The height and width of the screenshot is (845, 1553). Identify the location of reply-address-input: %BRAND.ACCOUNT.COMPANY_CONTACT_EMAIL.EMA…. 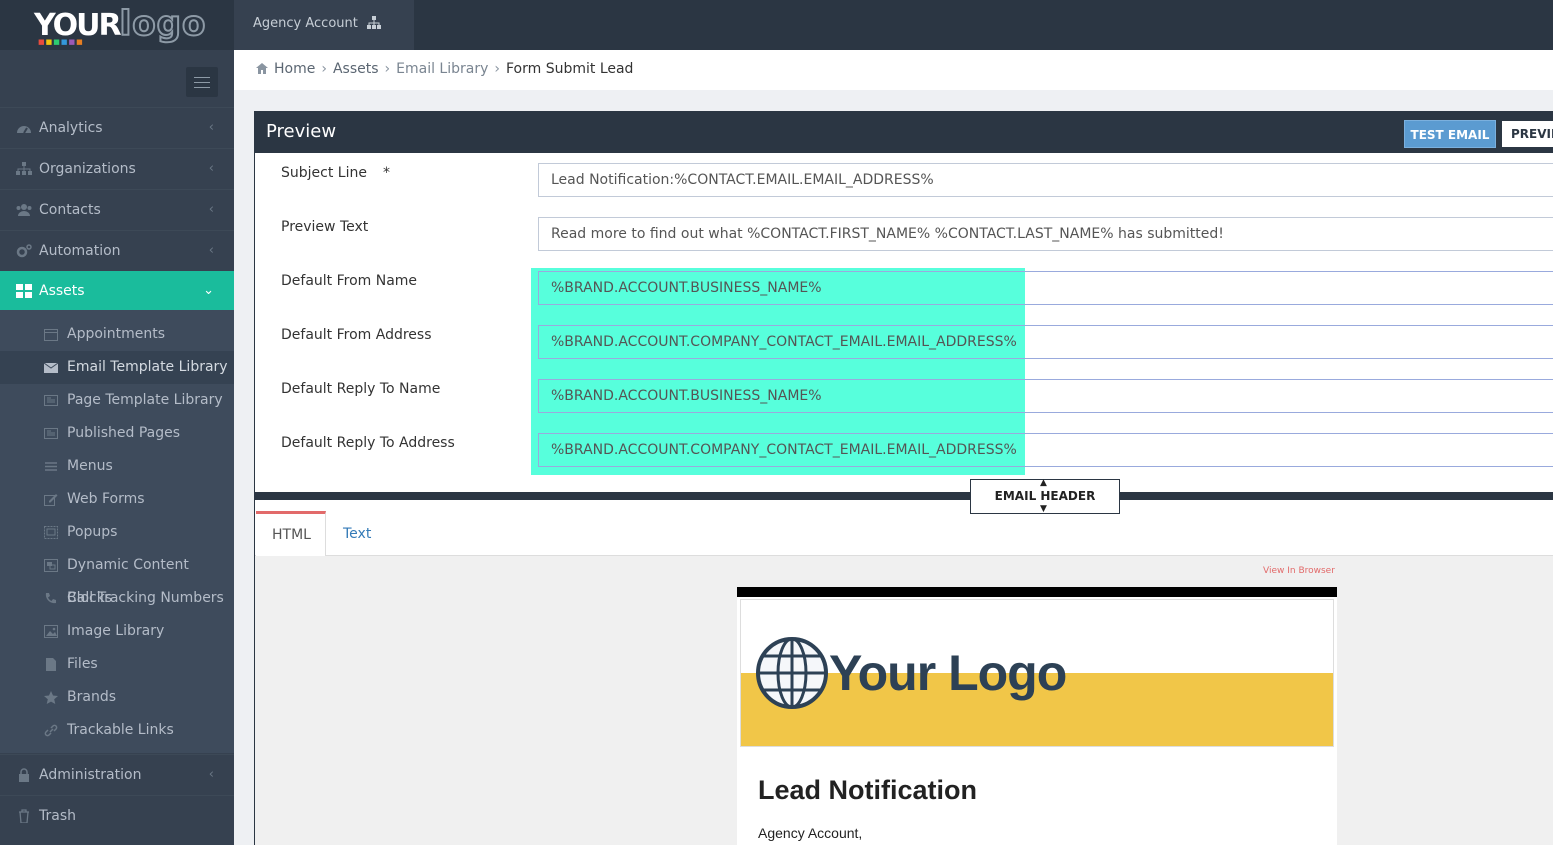
(1045, 450).